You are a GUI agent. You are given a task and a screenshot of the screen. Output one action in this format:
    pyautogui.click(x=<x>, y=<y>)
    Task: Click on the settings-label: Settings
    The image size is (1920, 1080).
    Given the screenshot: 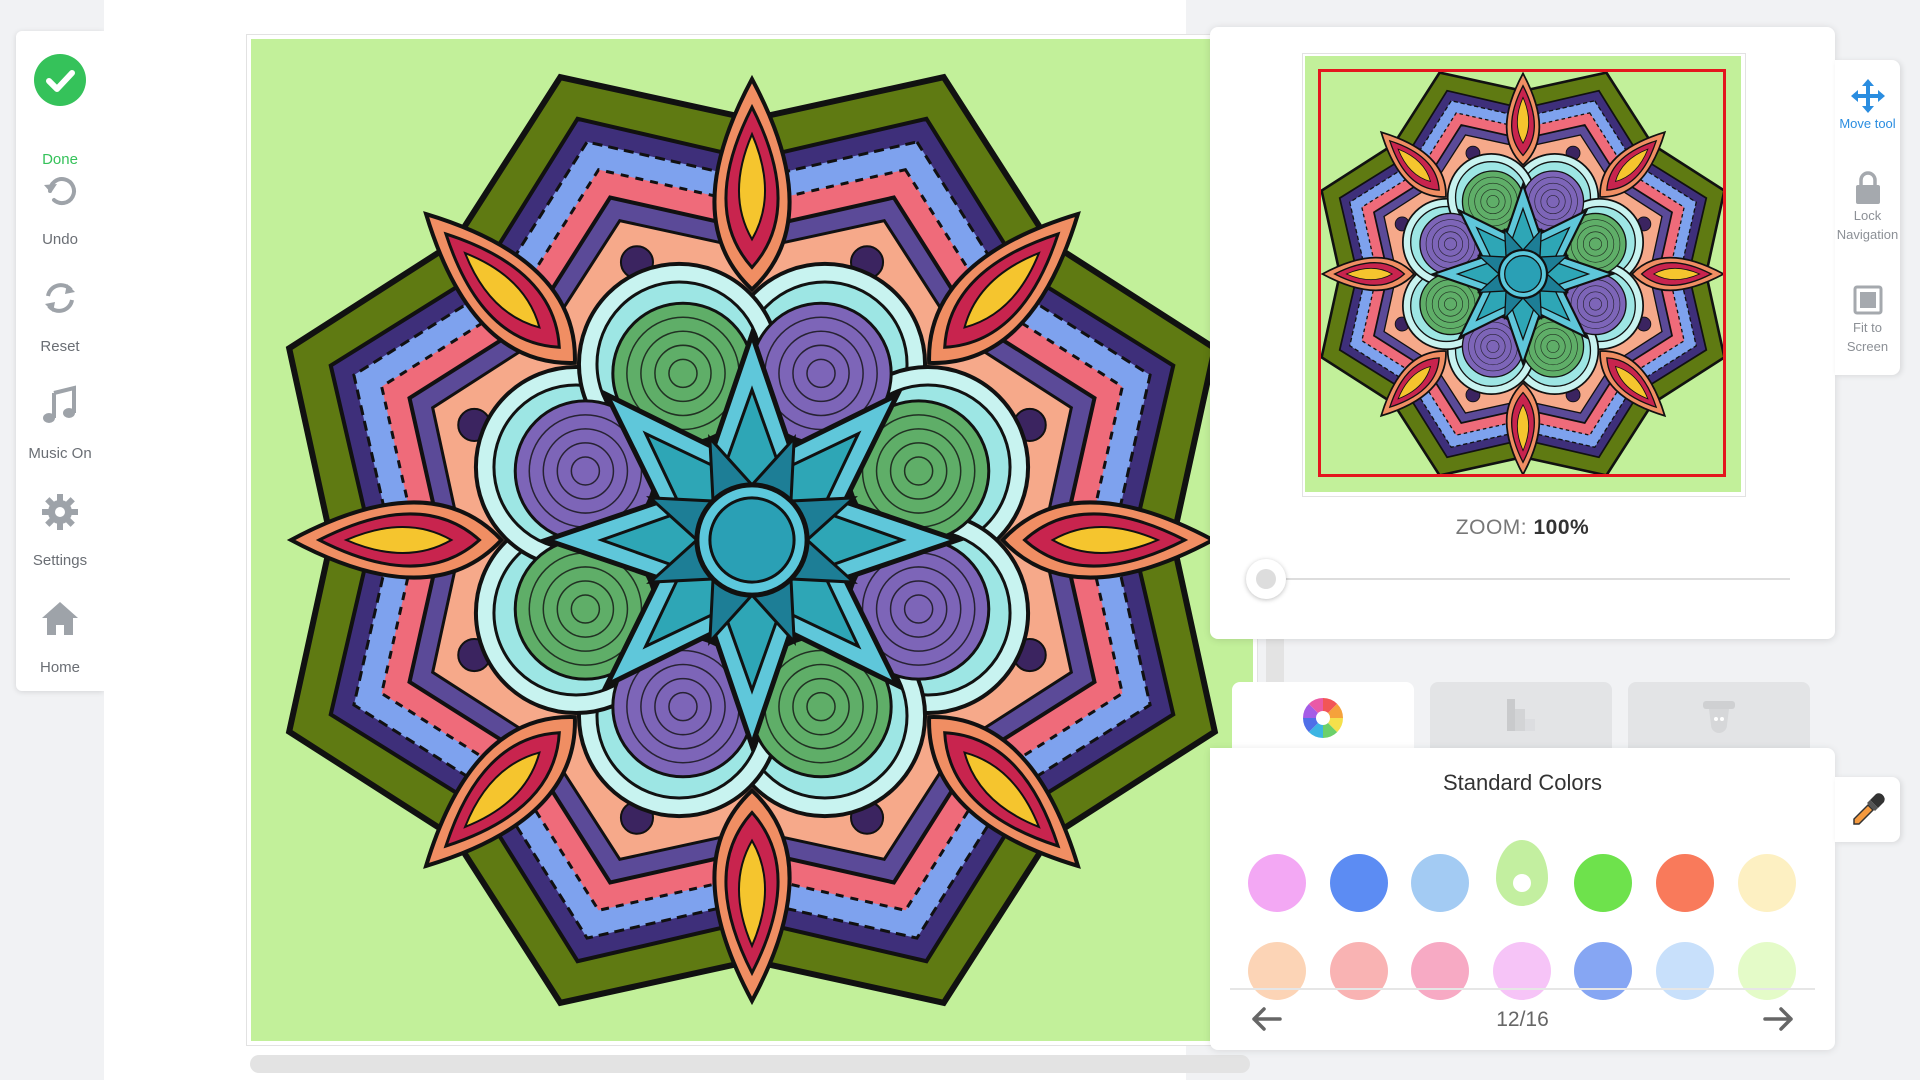 What is the action you would take?
    pyautogui.click(x=60, y=560)
    